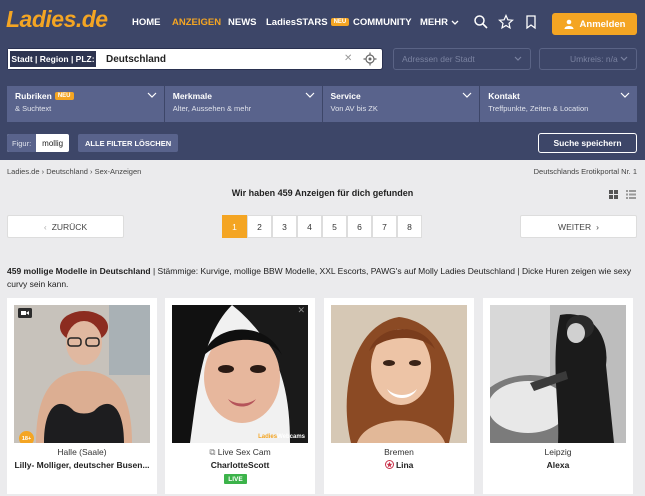  What do you see at coordinates (26, 437) in the screenshot?
I see `age-badge: 18+` at bounding box center [26, 437].